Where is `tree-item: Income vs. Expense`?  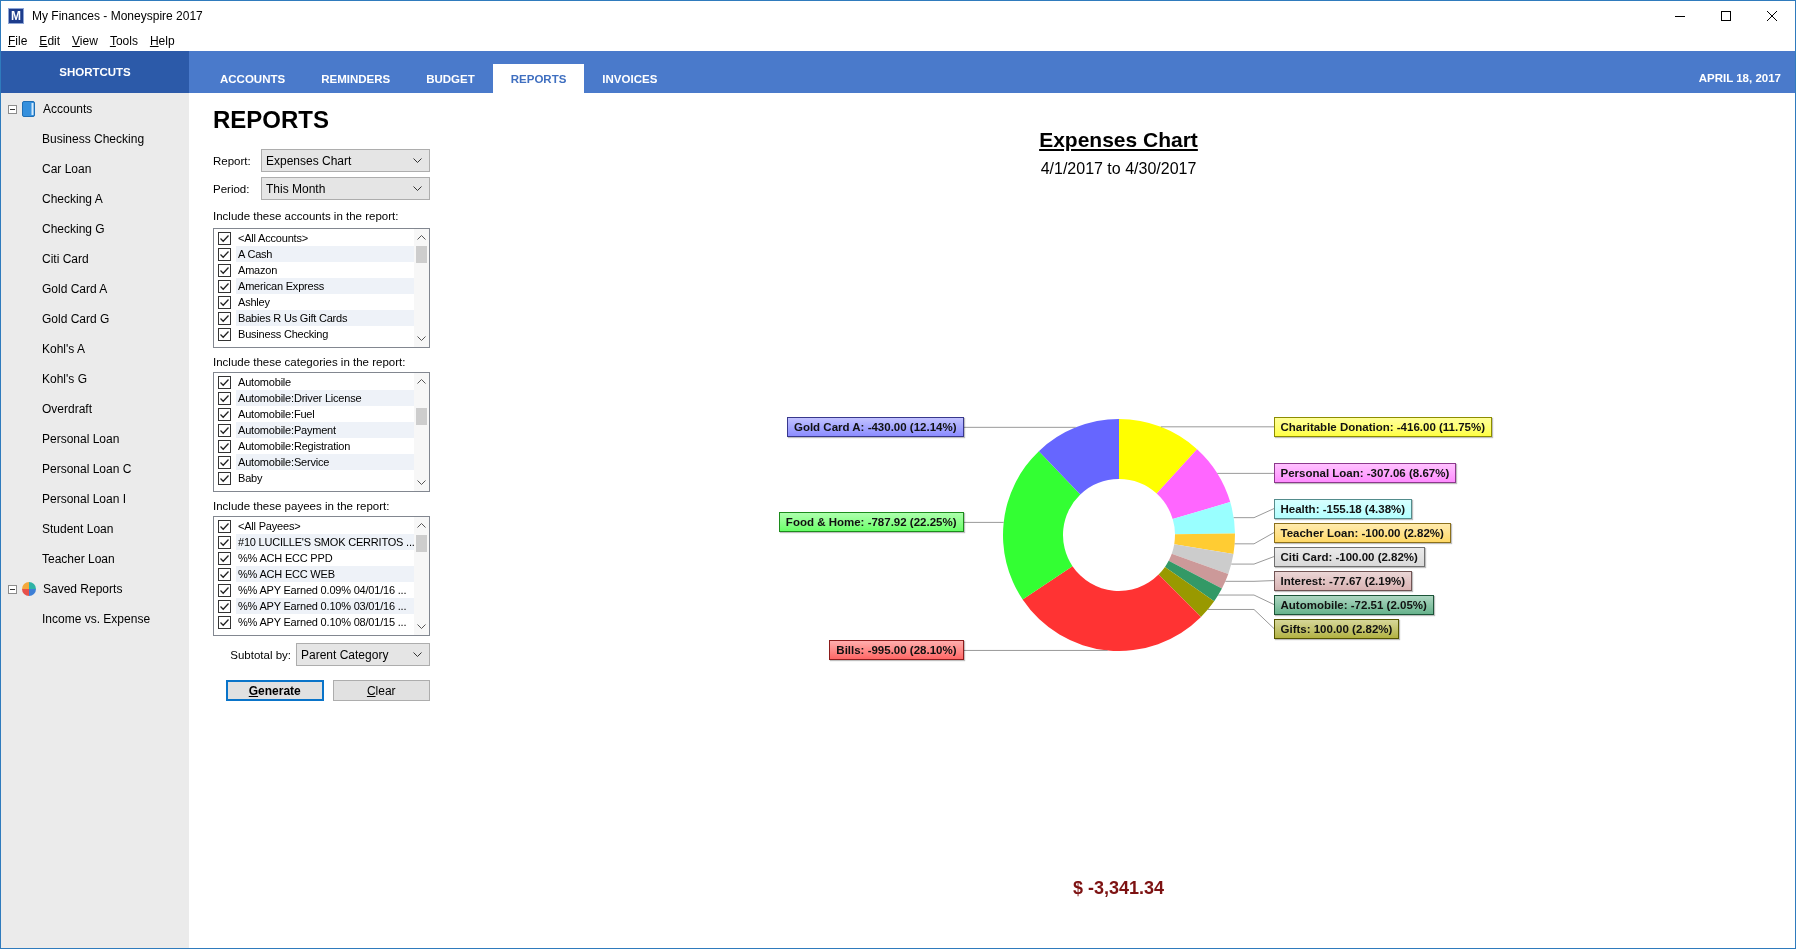 tree-item: Income vs. Expense is located at coordinates (96, 619).